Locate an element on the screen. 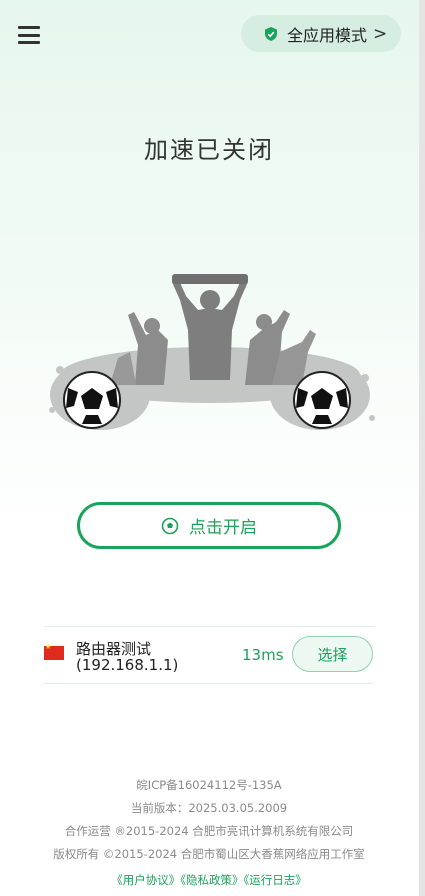  run-log-link: 《运行日志》 is located at coordinates (275, 880).